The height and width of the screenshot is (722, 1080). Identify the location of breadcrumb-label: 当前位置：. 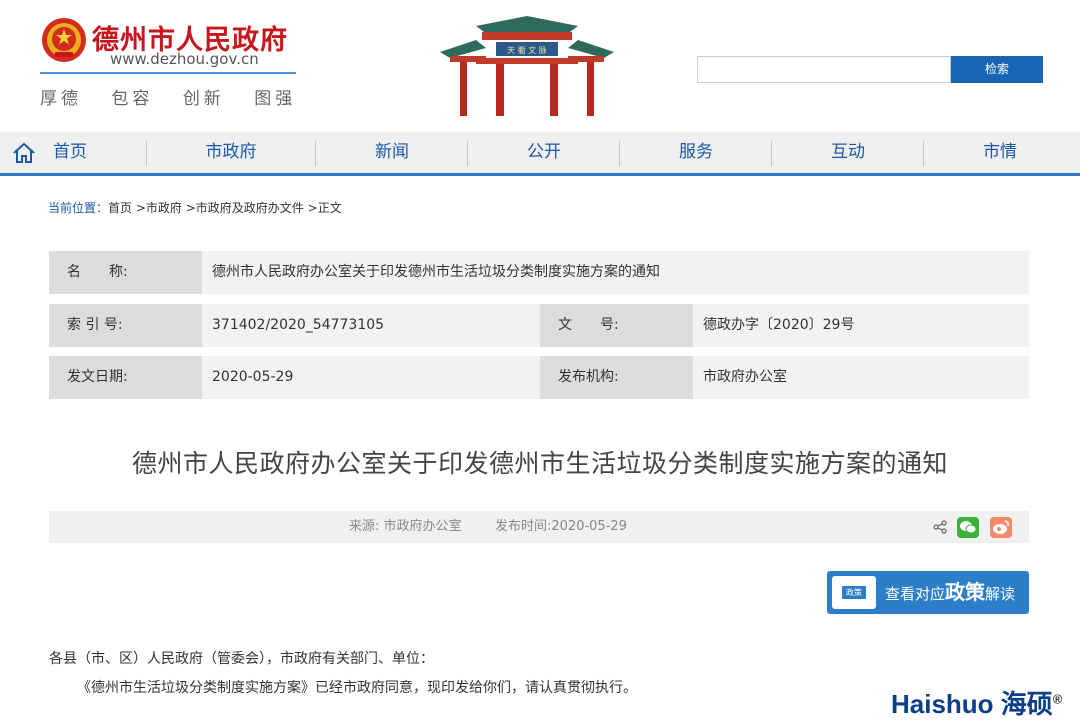
(78, 208).